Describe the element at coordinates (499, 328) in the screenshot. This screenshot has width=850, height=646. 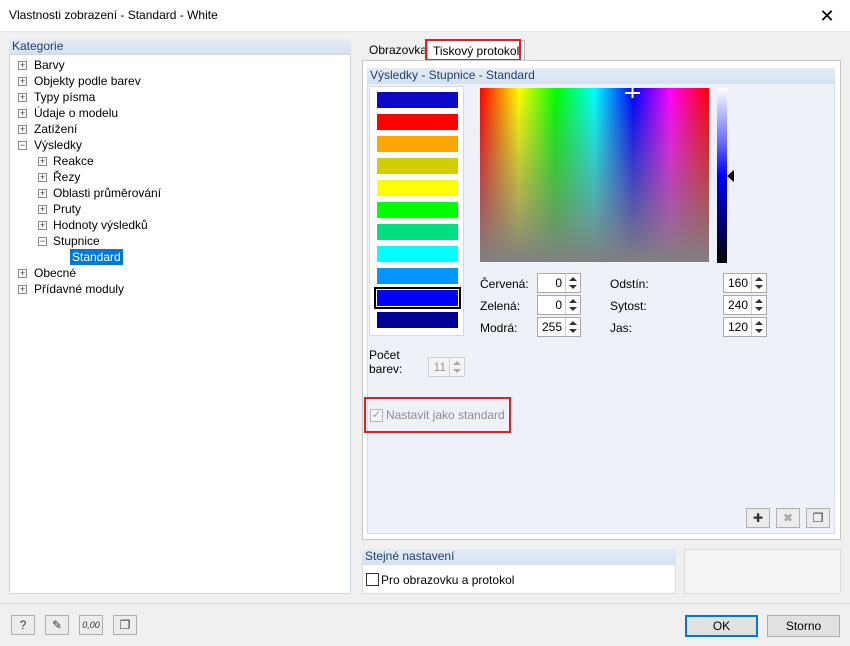
I see `blue-label: Modrá:` at that location.